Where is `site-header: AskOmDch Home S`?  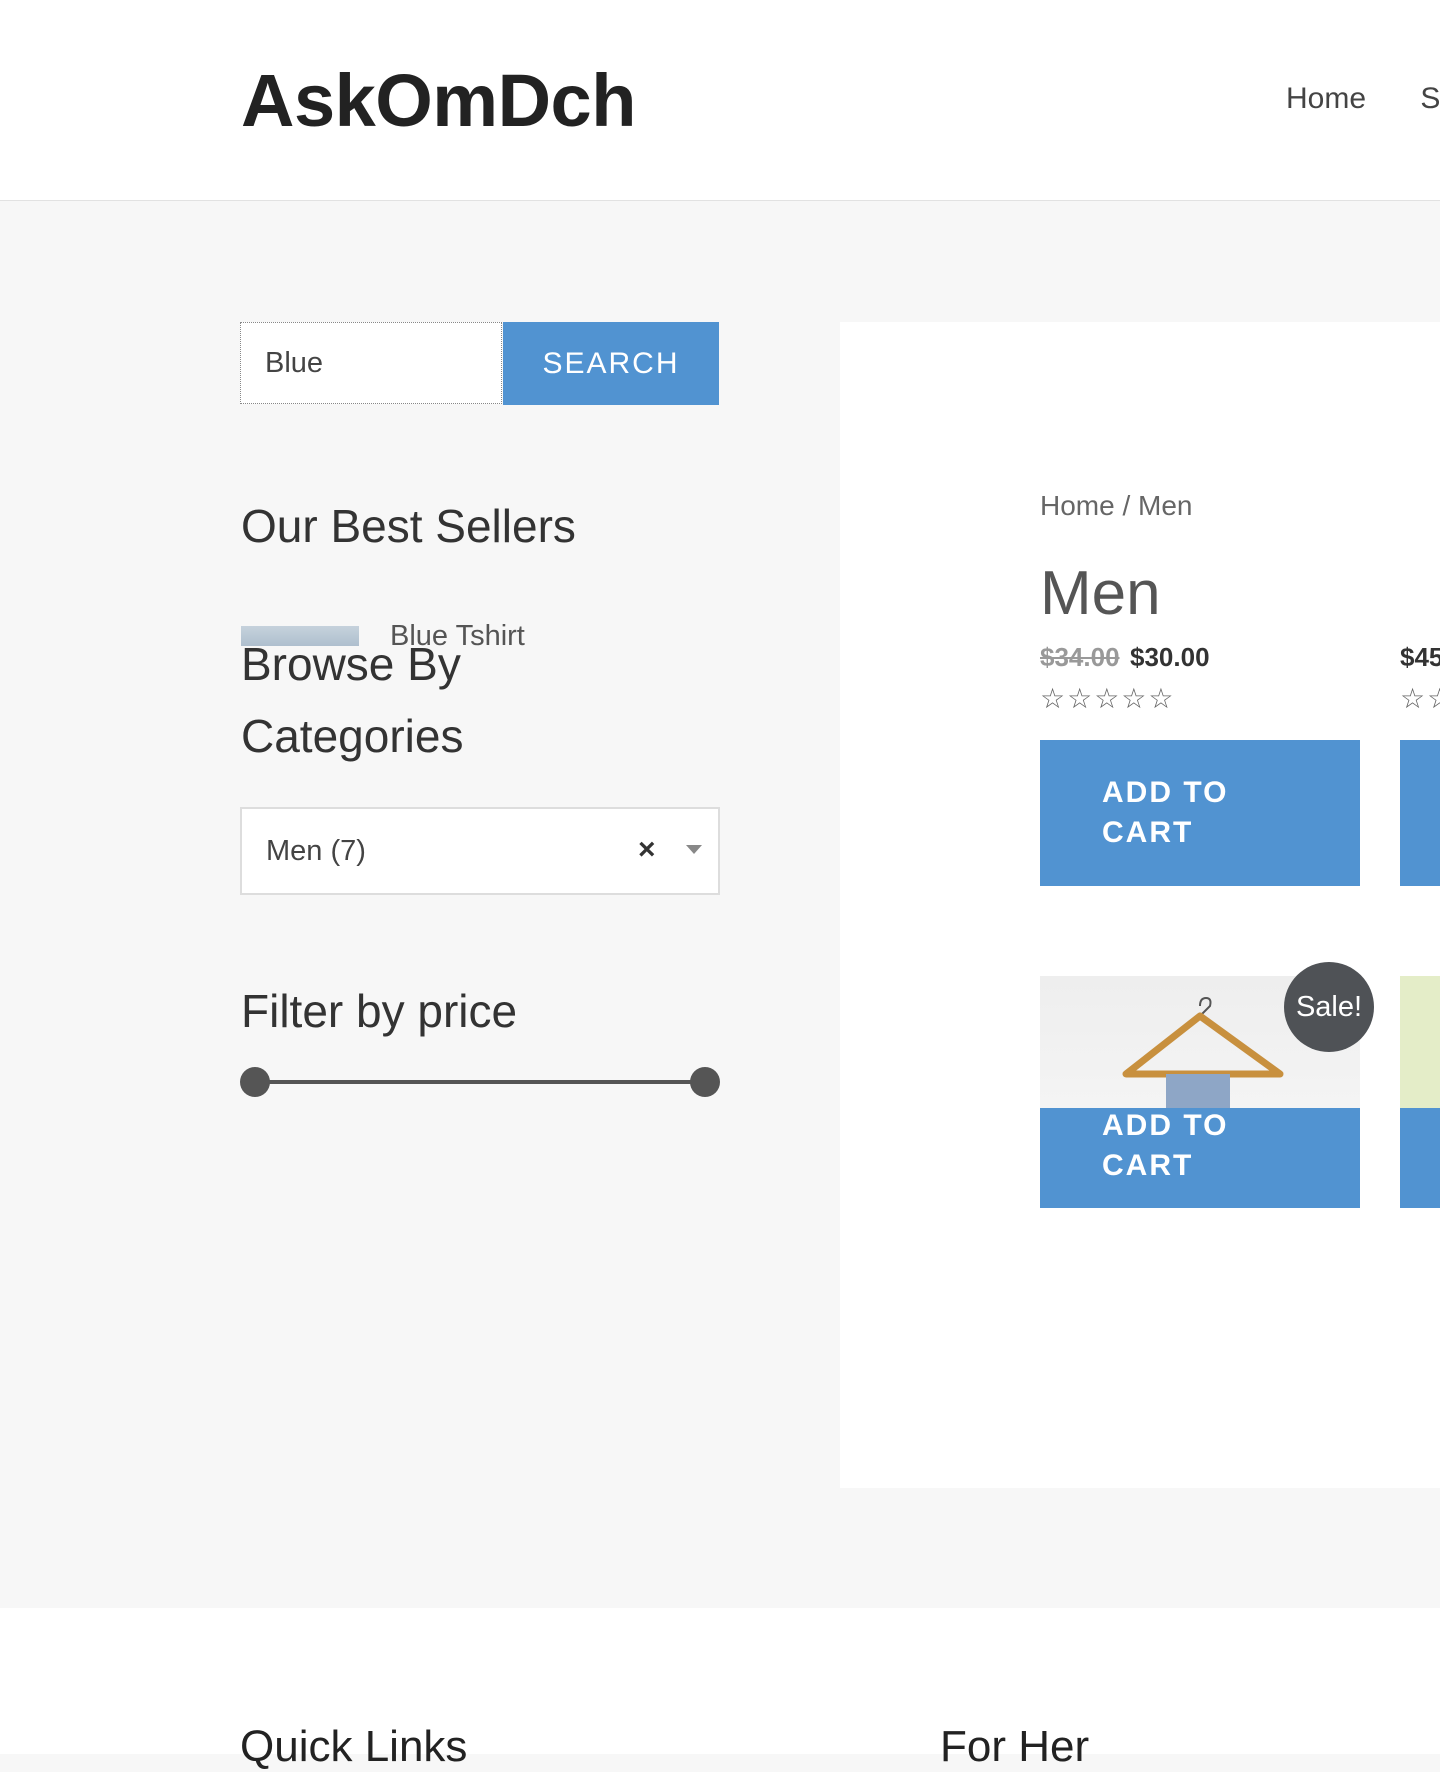
site-header: AskOmDch Home S is located at coordinates (720, 100).